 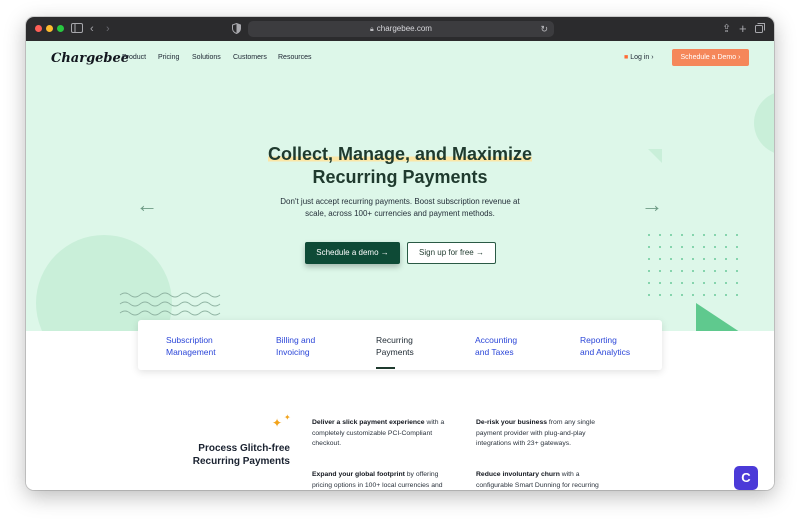 What do you see at coordinates (244, 448) in the screenshot?
I see `section-title-line1: Process Glitch-free` at bounding box center [244, 448].